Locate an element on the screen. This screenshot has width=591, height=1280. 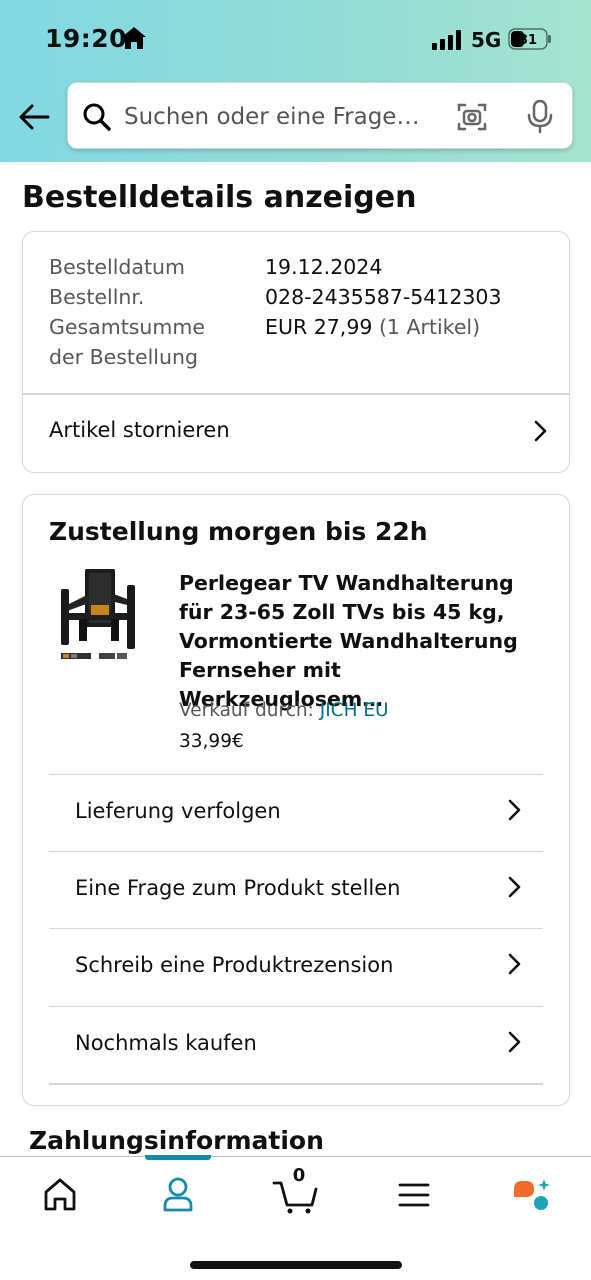
bottom-nav: 0 is located at coordinates (295, 1217).